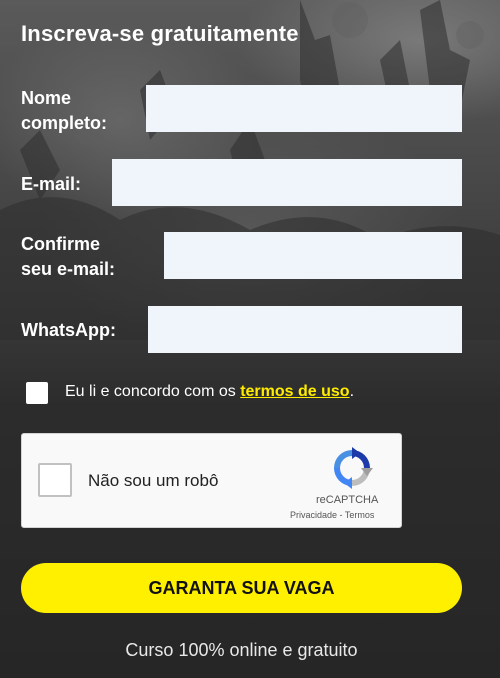 This screenshot has height=678, width=500. I want to click on full-name-label-line1: Nome, so click(46, 98).